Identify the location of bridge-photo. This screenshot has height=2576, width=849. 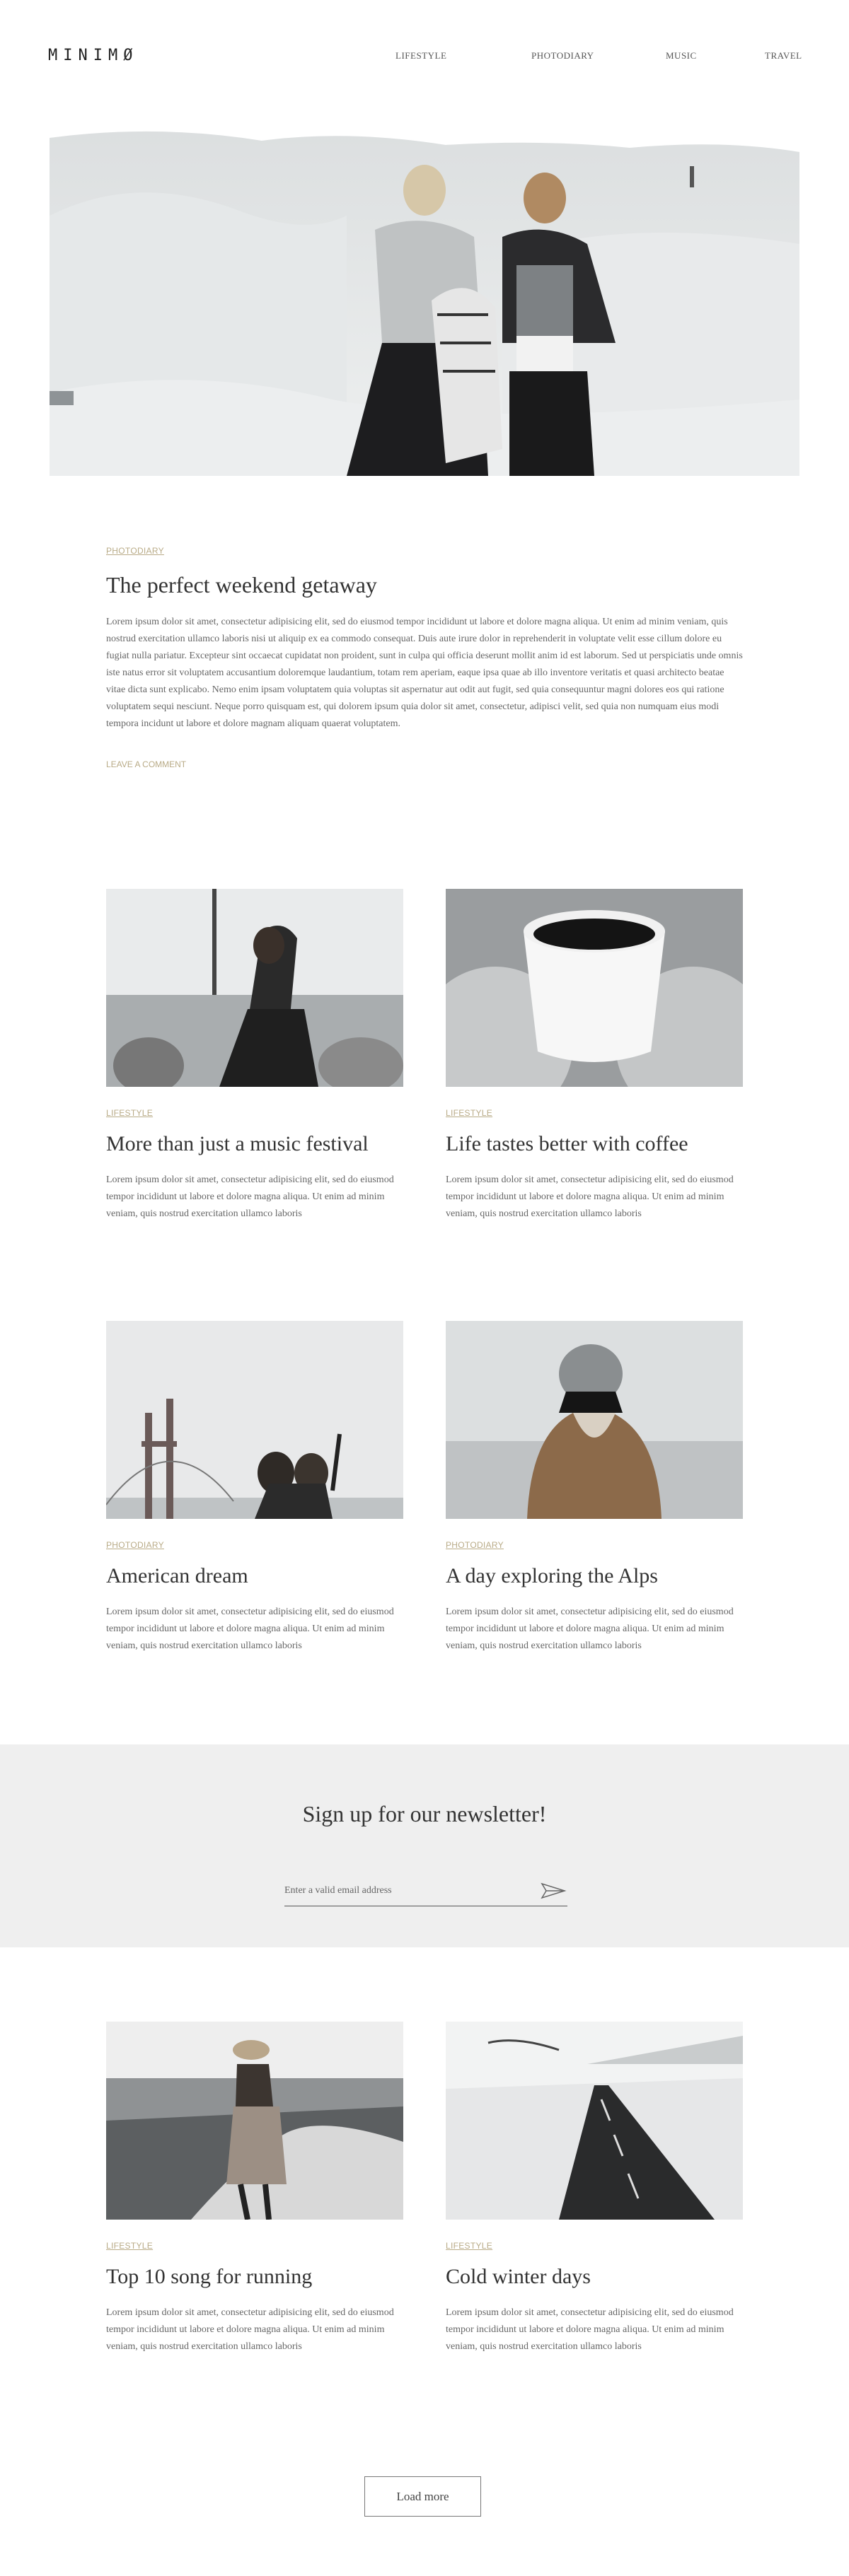
(254, 1420).